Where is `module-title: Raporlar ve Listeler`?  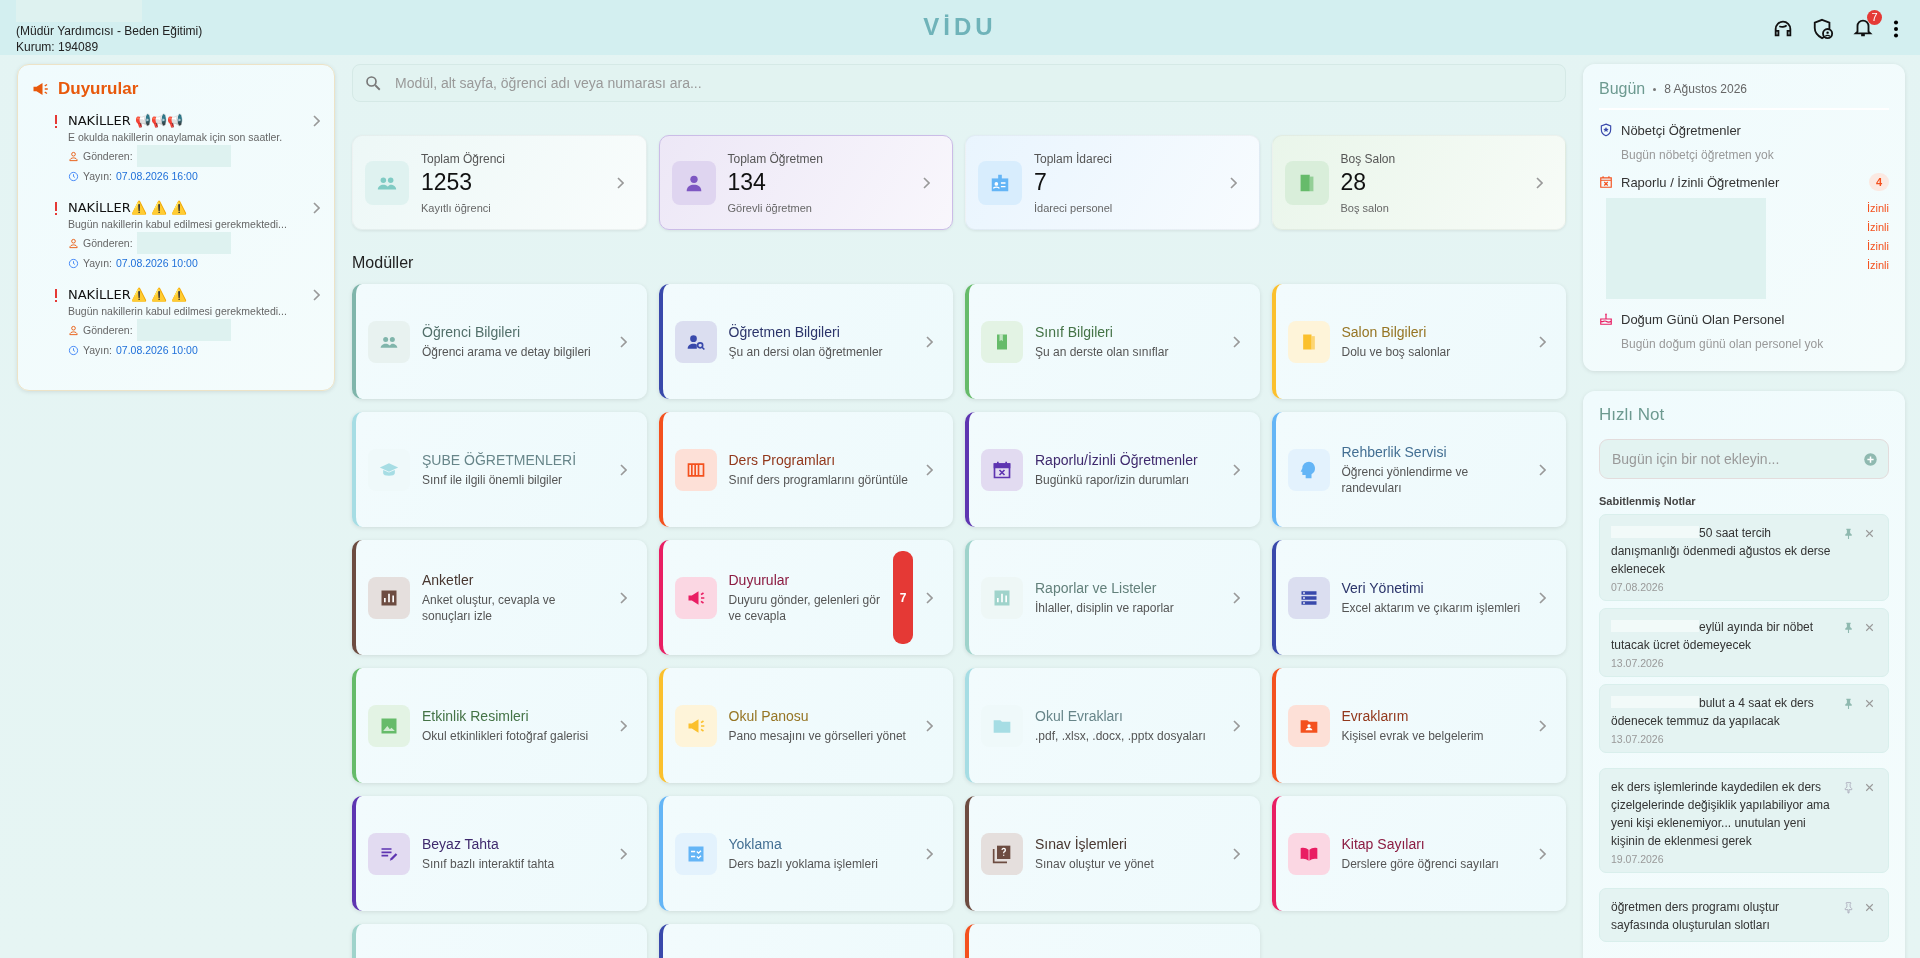 module-title: Raporlar ve Listeler is located at coordinates (1096, 587).